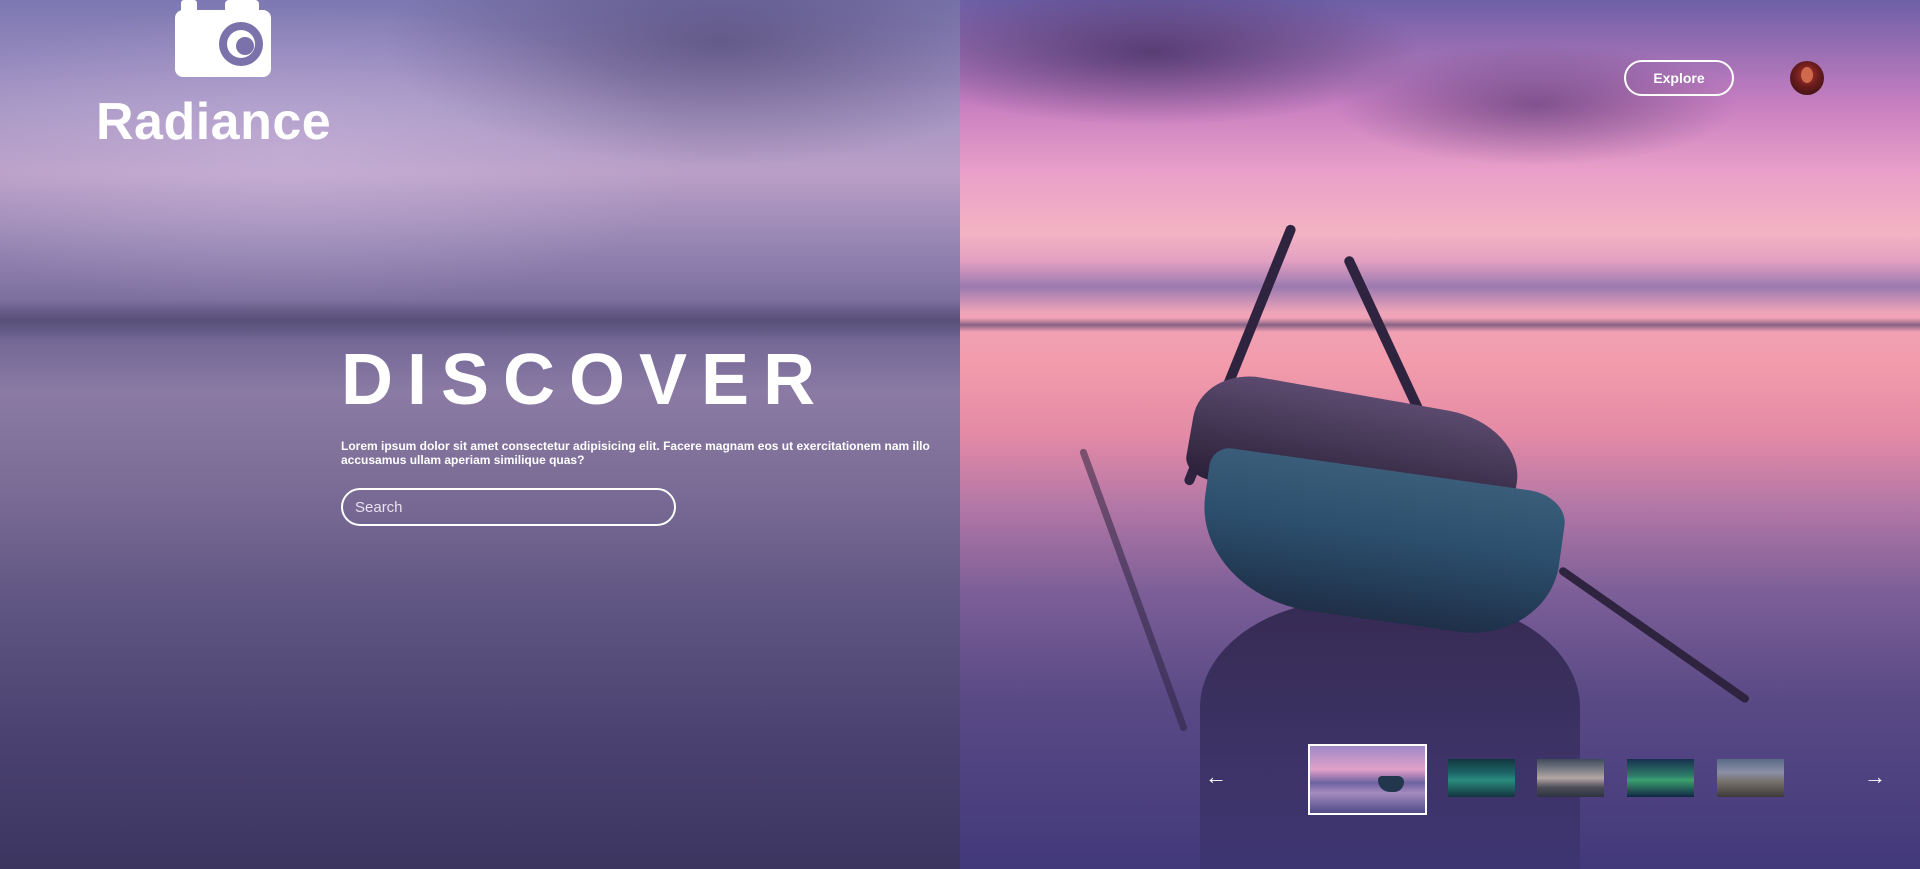 The image size is (1920, 869). What do you see at coordinates (223, 38) in the screenshot?
I see `camera-icon` at bounding box center [223, 38].